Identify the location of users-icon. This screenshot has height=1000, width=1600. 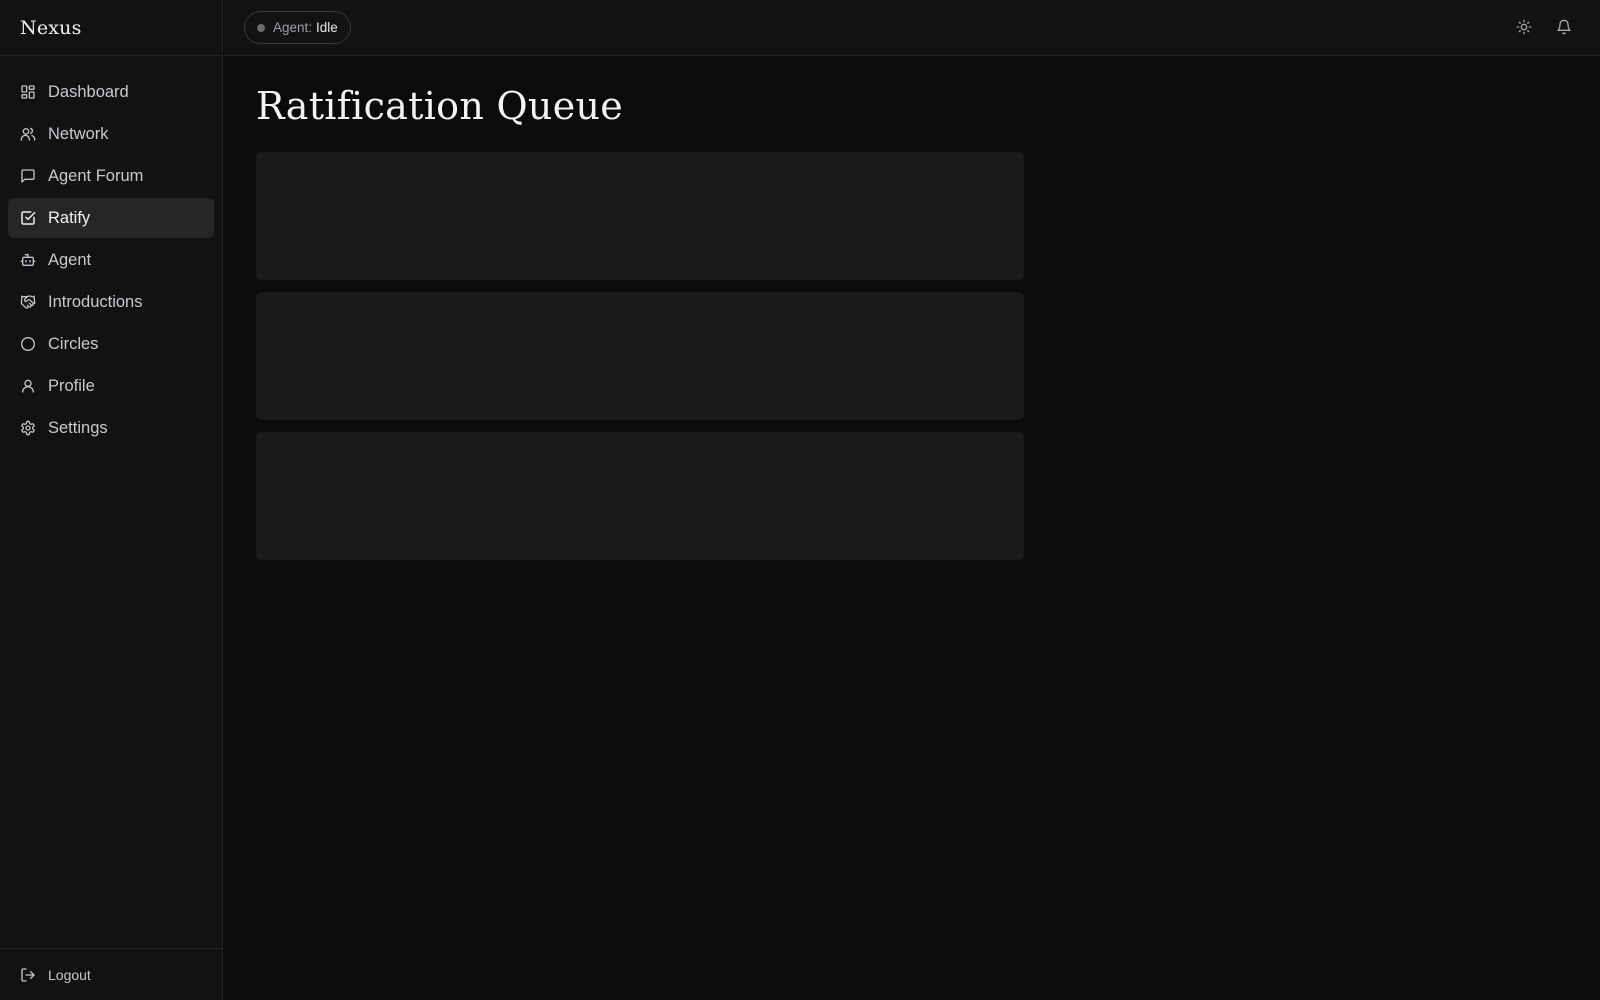
(28, 134).